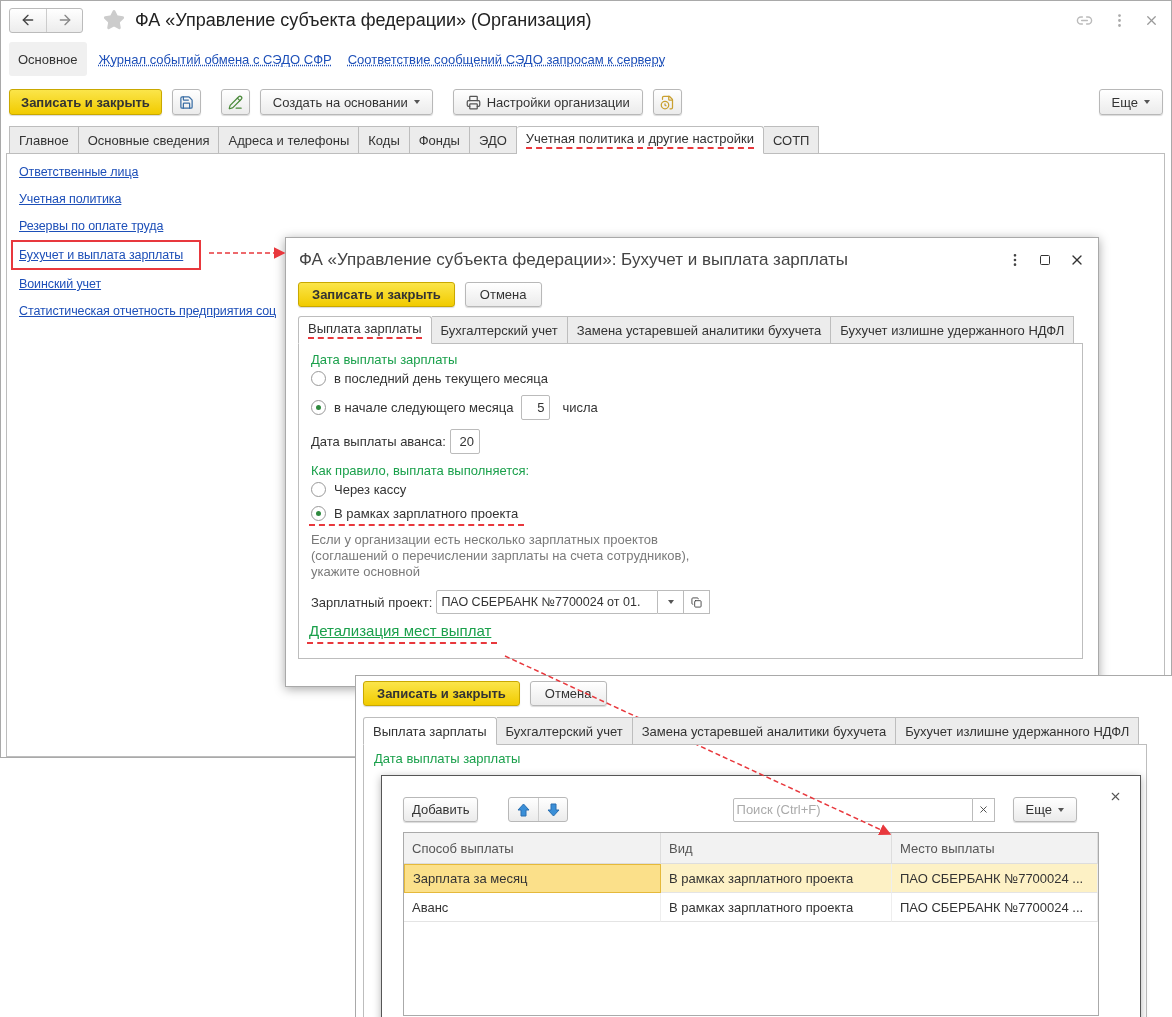  Describe the element at coordinates (378, 441) in the screenshot. I see `advance-label: Дата выплаты аванса:` at that location.